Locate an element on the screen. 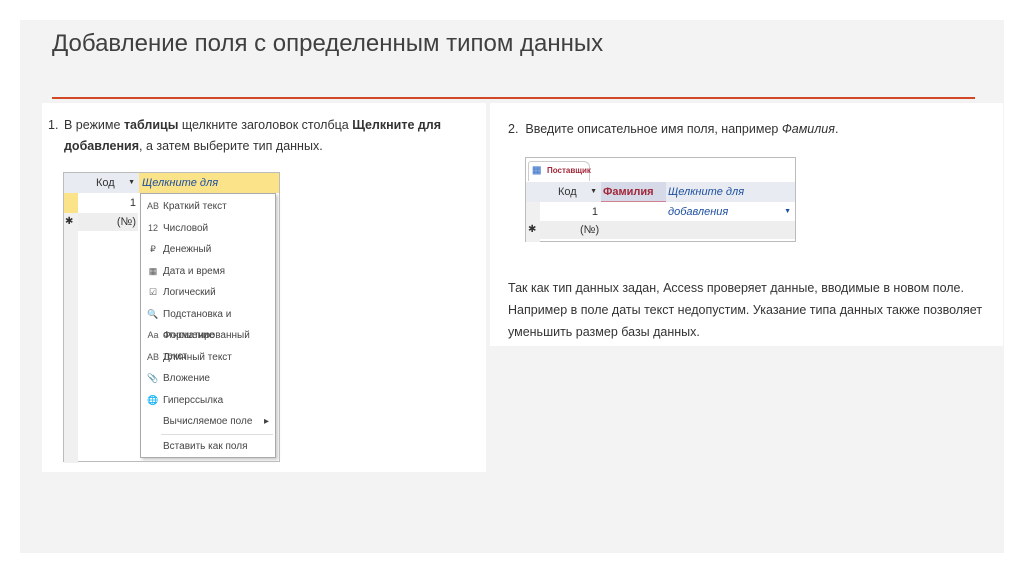 The height and width of the screenshot is (574, 1024). step-number: 1. is located at coordinates (53, 125).